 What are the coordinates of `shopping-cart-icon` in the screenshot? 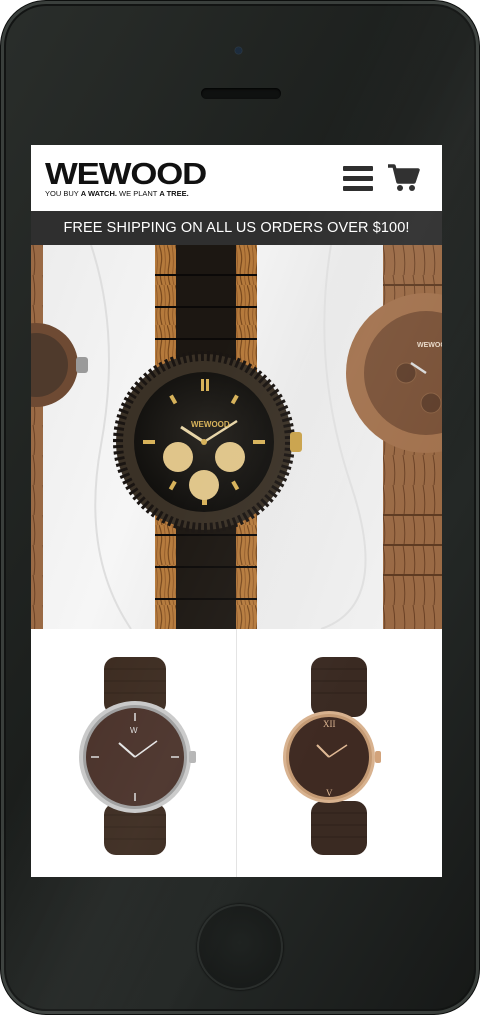 It's located at (404, 178).